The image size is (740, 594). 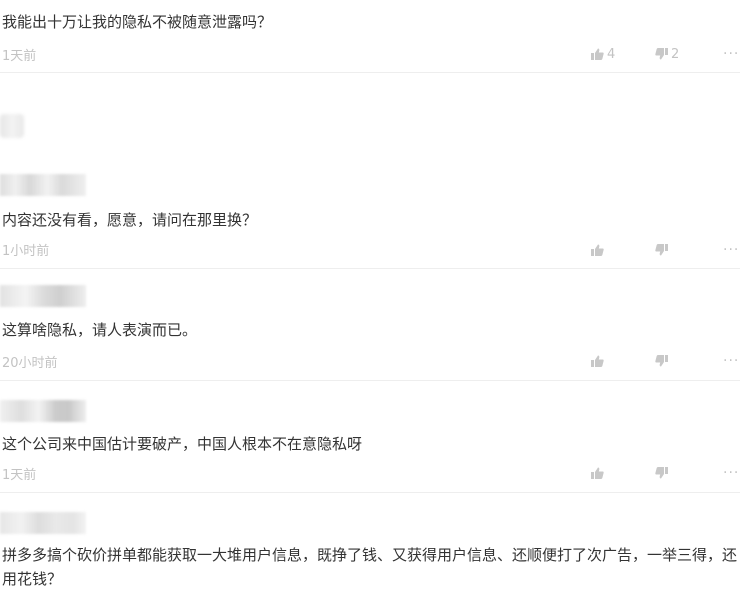 What do you see at coordinates (675, 54) in the screenshot?
I see `dislike-count: 2` at bounding box center [675, 54].